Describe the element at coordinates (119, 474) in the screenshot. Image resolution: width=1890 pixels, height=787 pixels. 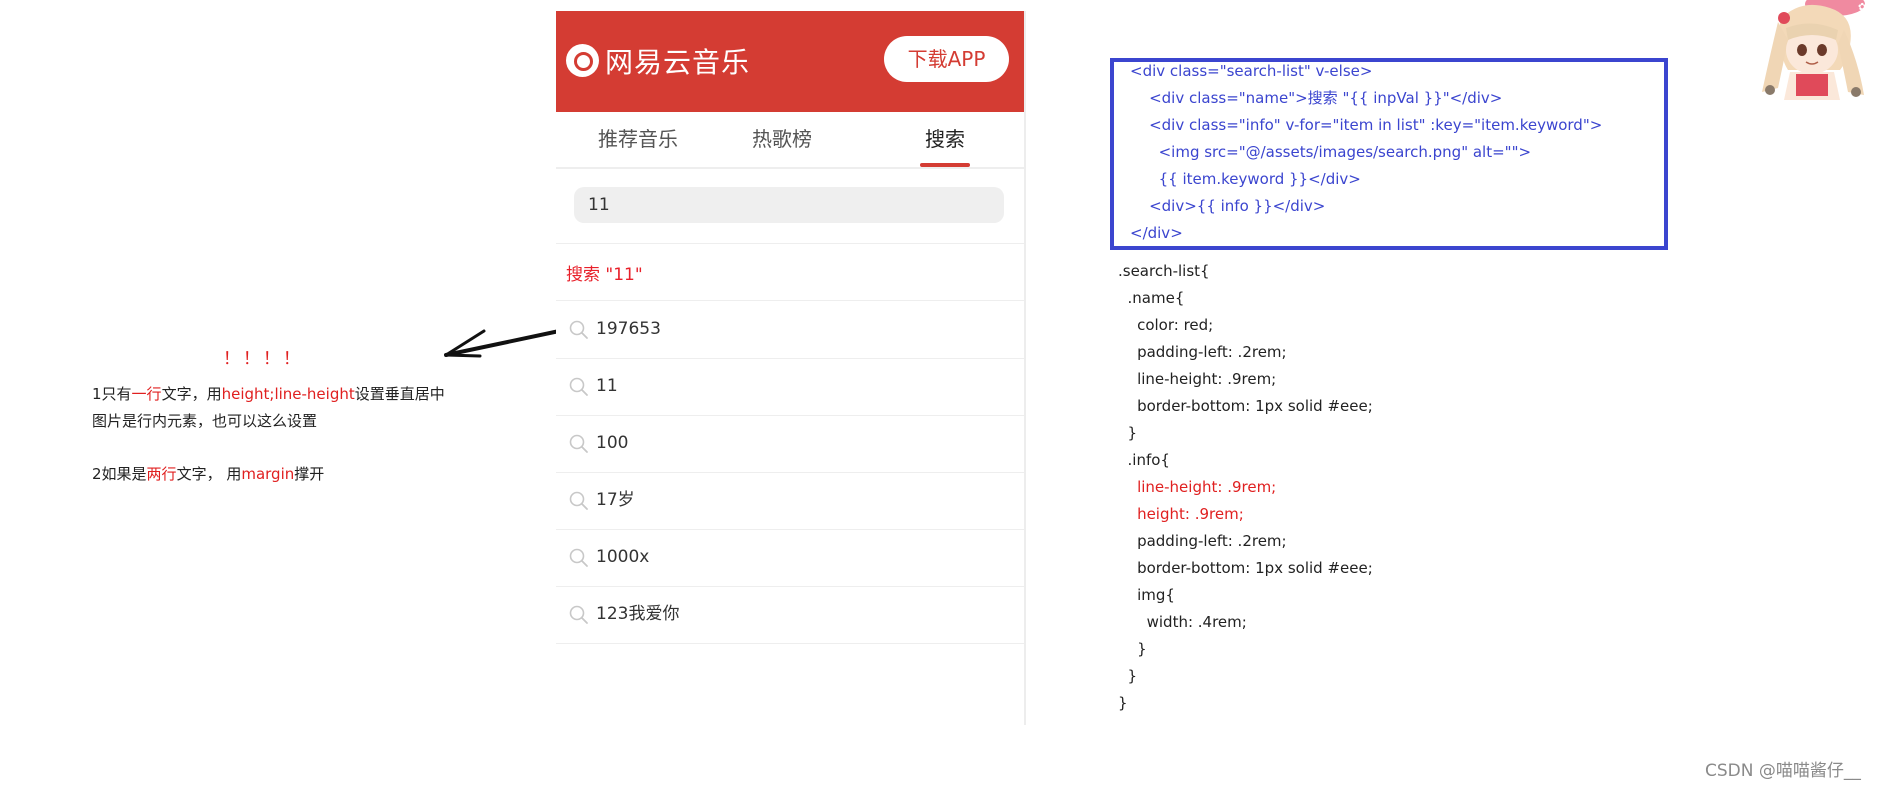
I see `note-text: 2如果是` at that location.